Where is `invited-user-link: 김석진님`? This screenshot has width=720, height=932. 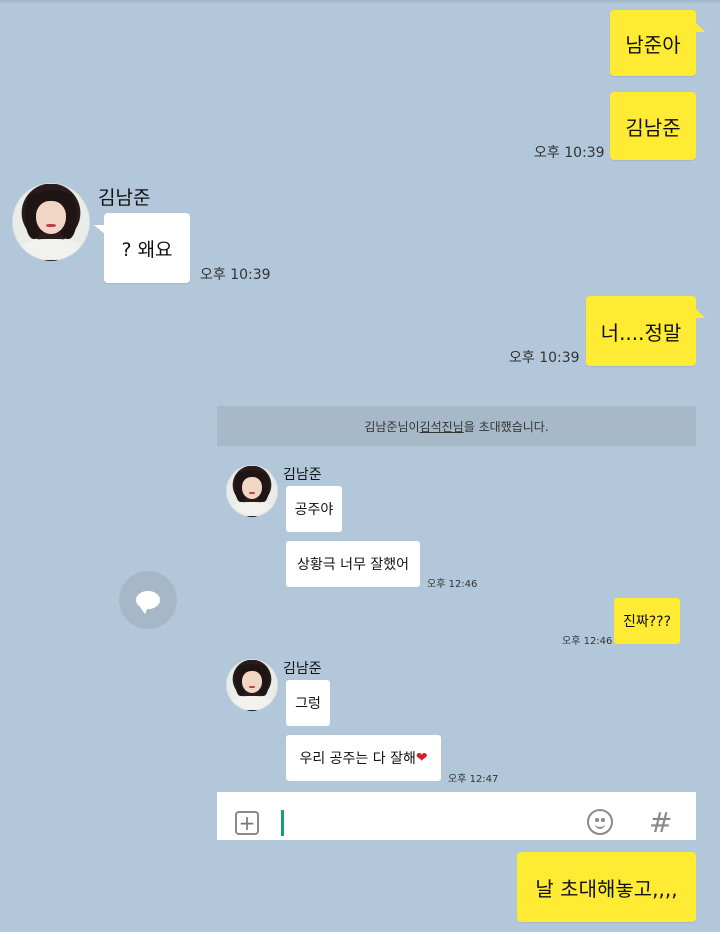
invited-user-link: 김석진님 is located at coordinates (441, 426).